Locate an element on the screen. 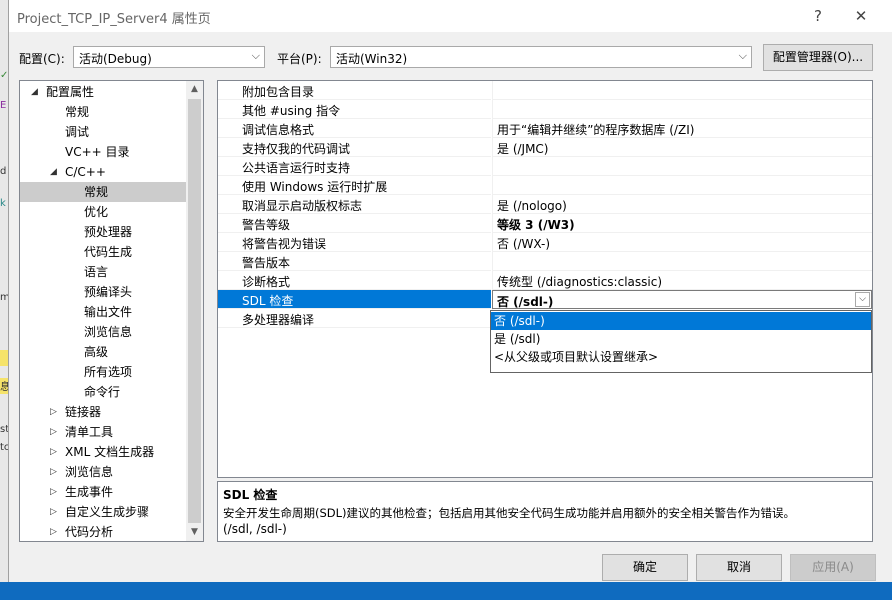 This screenshot has height=600, width=892. property-name-cell: 多处理器编译 is located at coordinates (354, 318).